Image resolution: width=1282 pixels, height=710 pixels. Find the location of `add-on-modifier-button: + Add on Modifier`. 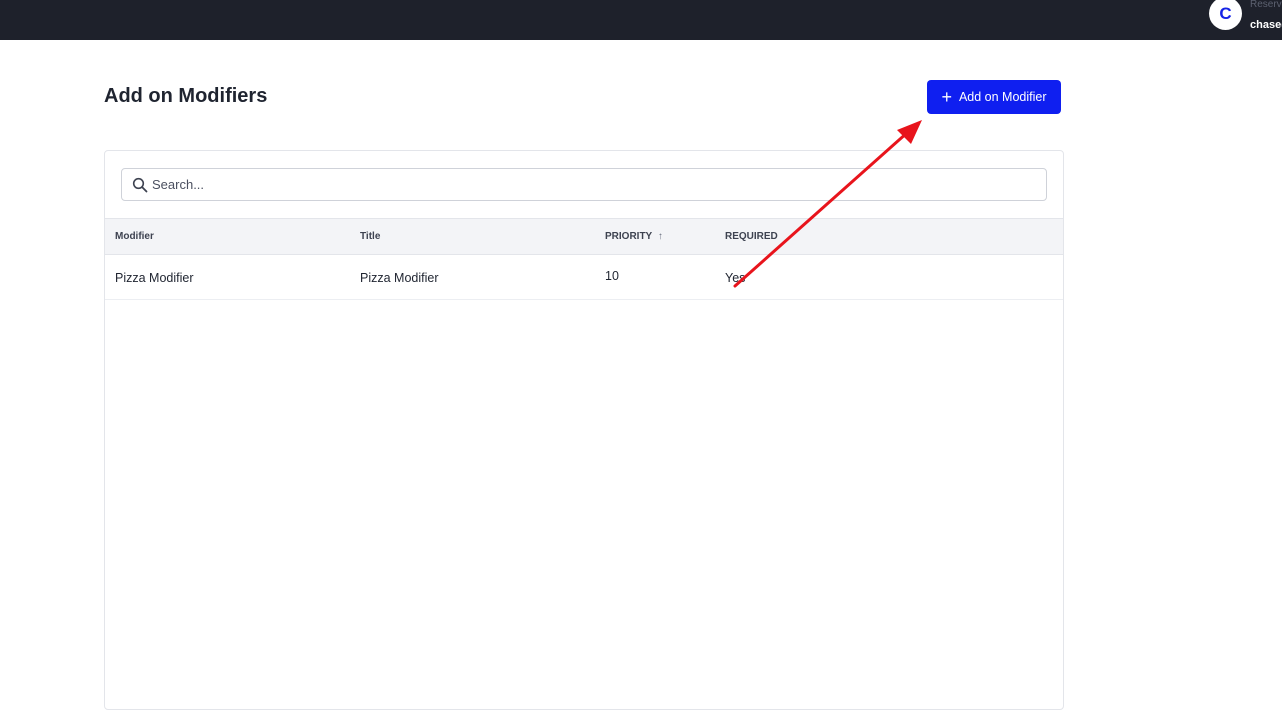

add-on-modifier-button: + Add on Modifier is located at coordinates (994, 97).